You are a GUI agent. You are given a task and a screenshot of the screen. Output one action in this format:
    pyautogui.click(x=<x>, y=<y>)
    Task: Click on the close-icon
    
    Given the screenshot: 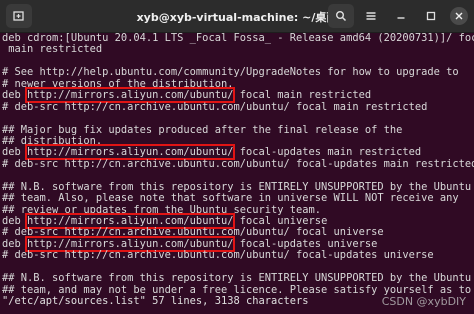 What is the action you would take?
    pyautogui.click(x=459, y=16)
    